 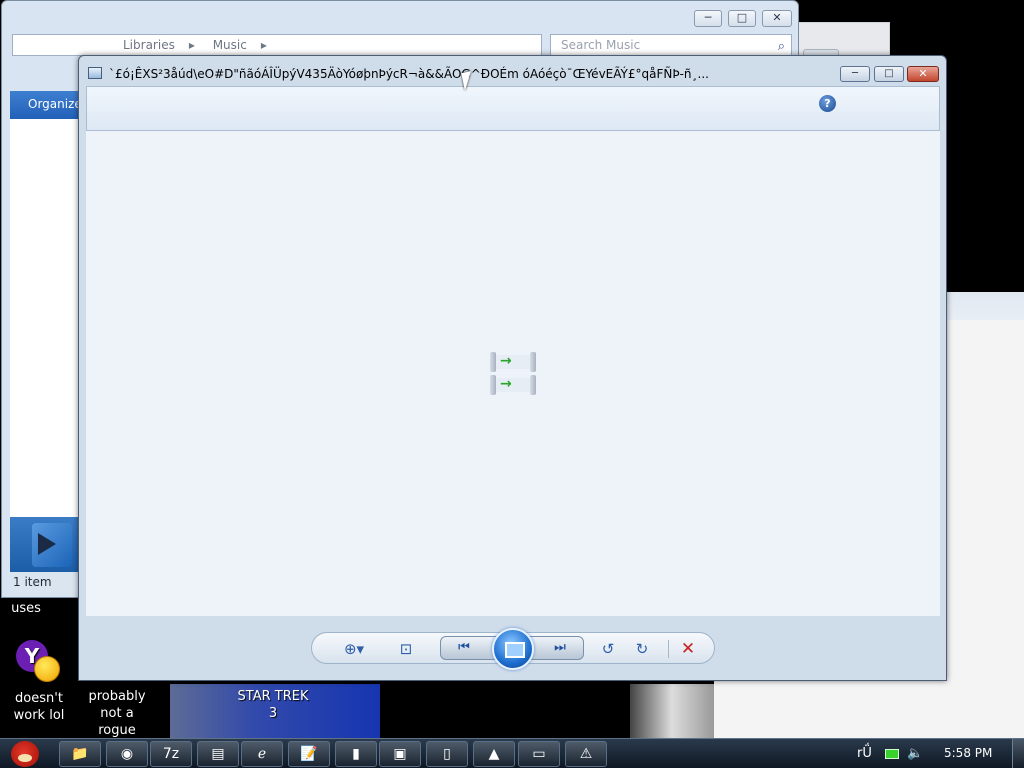 I want to click on image-loading-placeholder-icon: → →, so click(x=513, y=375).